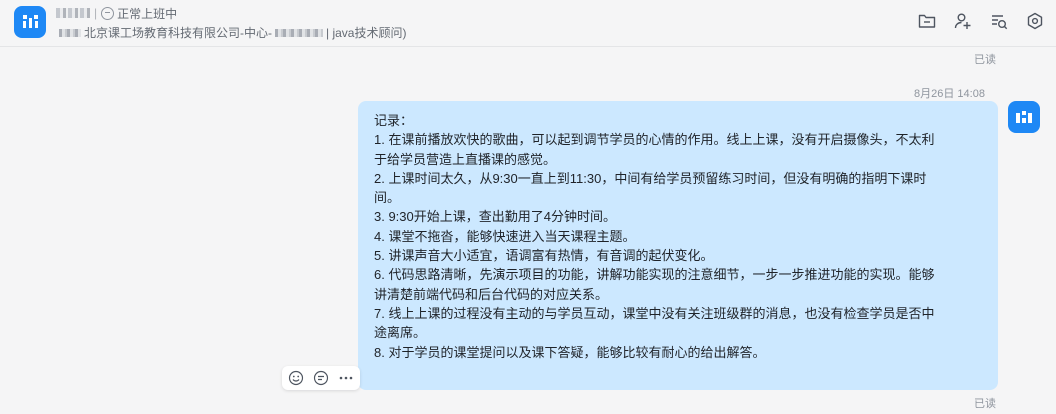 The width and height of the screenshot is (1056, 414). What do you see at coordinates (73, 13) in the screenshot?
I see `contact-name-redacted` at bounding box center [73, 13].